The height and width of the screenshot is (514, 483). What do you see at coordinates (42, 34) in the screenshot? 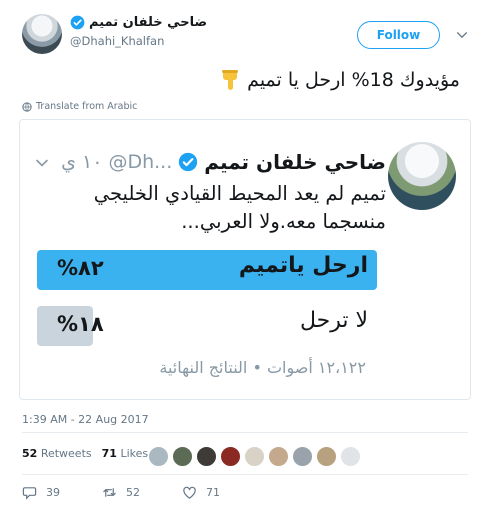
I see `author-avatar` at bounding box center [42, 34].